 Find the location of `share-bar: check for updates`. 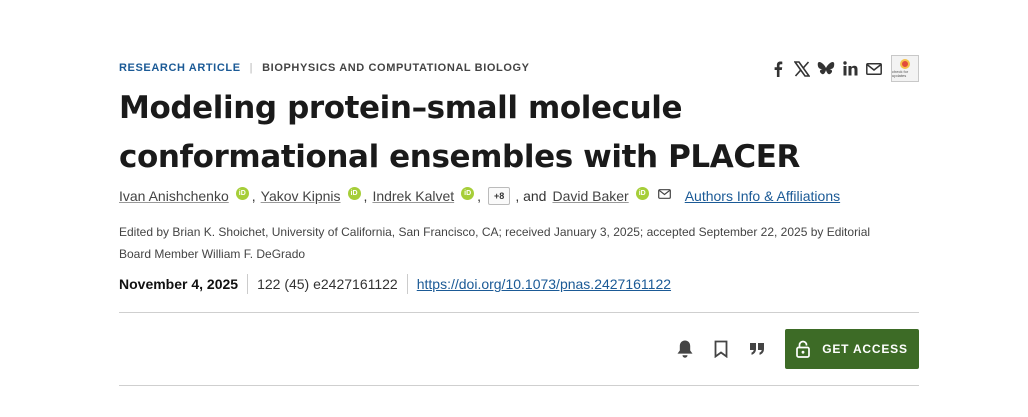

share-bar: check for updates is located at coordinates (844, 68).